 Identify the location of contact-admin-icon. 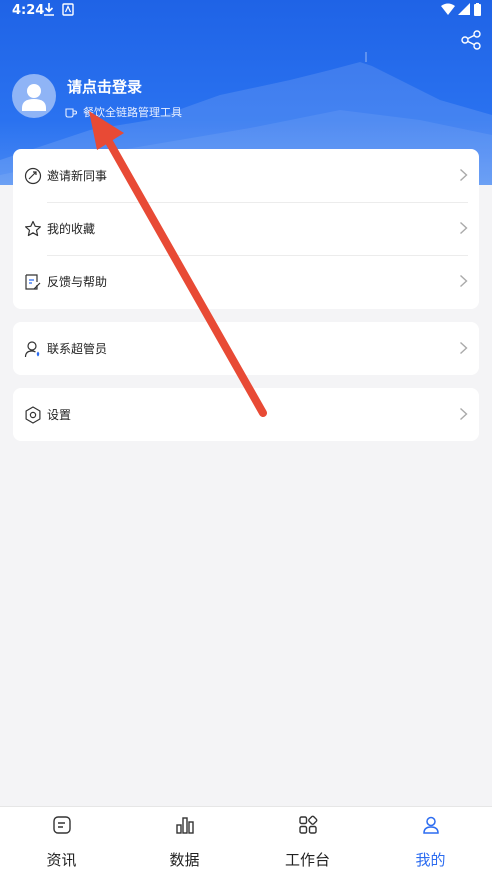
(32, 349).